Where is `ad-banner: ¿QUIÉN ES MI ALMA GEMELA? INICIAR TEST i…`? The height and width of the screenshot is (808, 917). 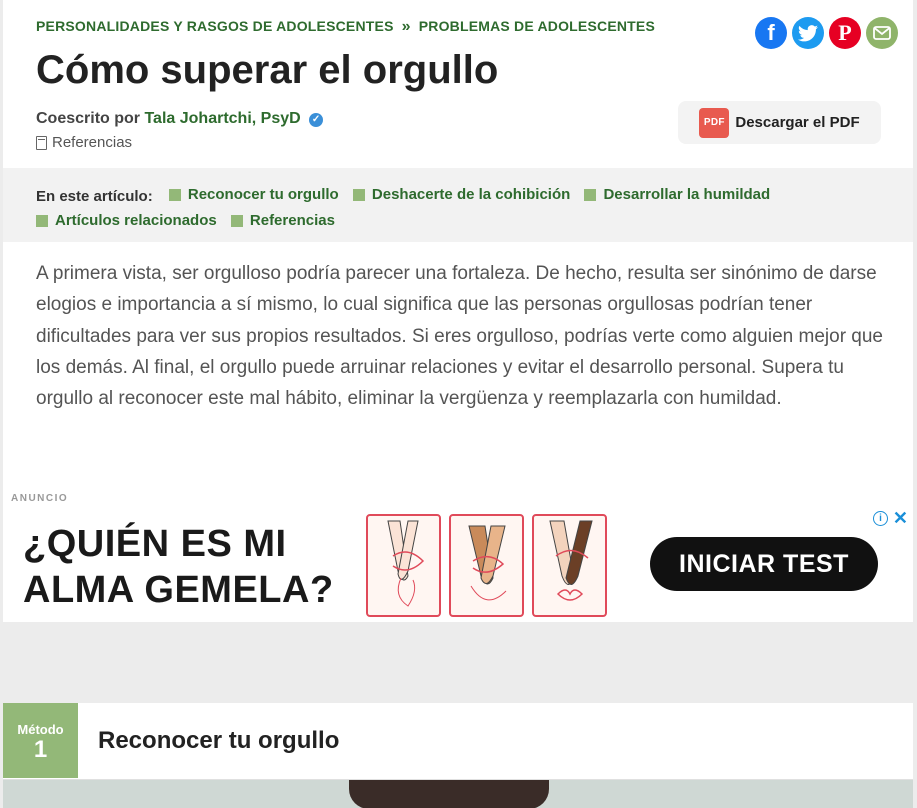 ad-banner: ¿QUIÉN ES MI ALMA GEMELA? INICIAR TEST i… is located at coordinates (458, 564).